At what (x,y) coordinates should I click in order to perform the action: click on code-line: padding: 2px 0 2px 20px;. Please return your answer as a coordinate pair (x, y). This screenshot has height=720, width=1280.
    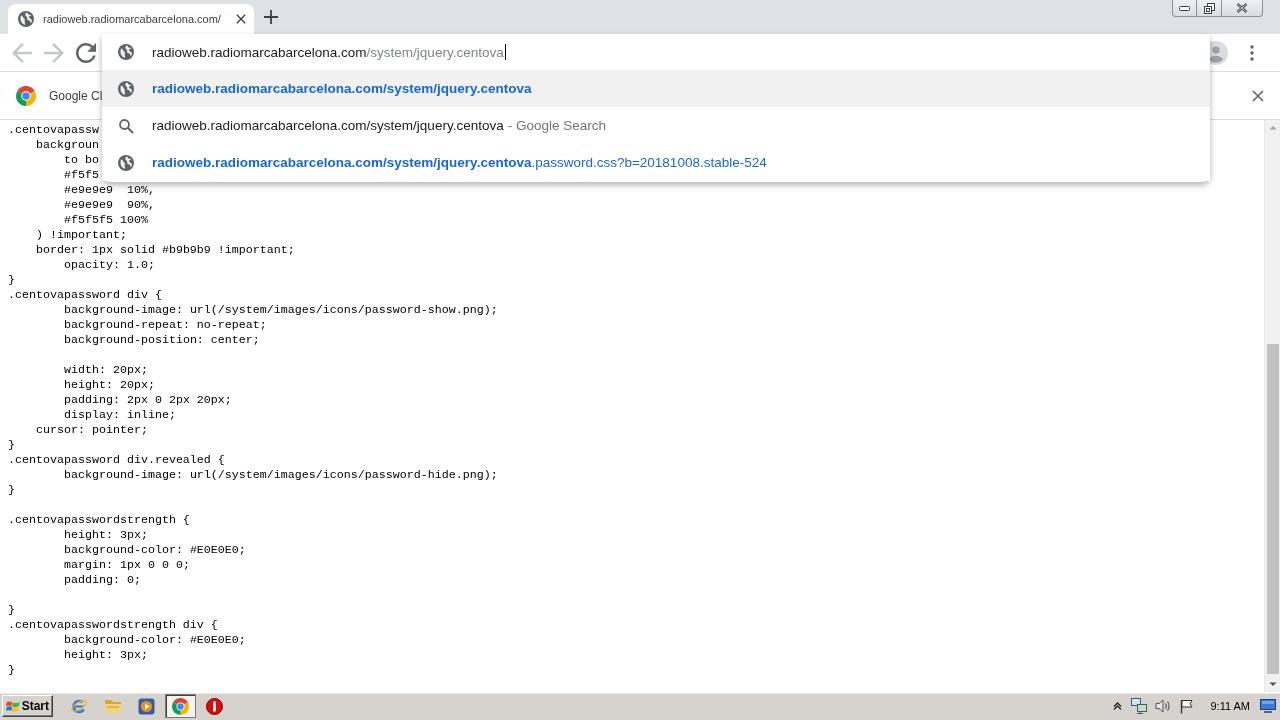
    Looking at the image, I should click on (147, 400).